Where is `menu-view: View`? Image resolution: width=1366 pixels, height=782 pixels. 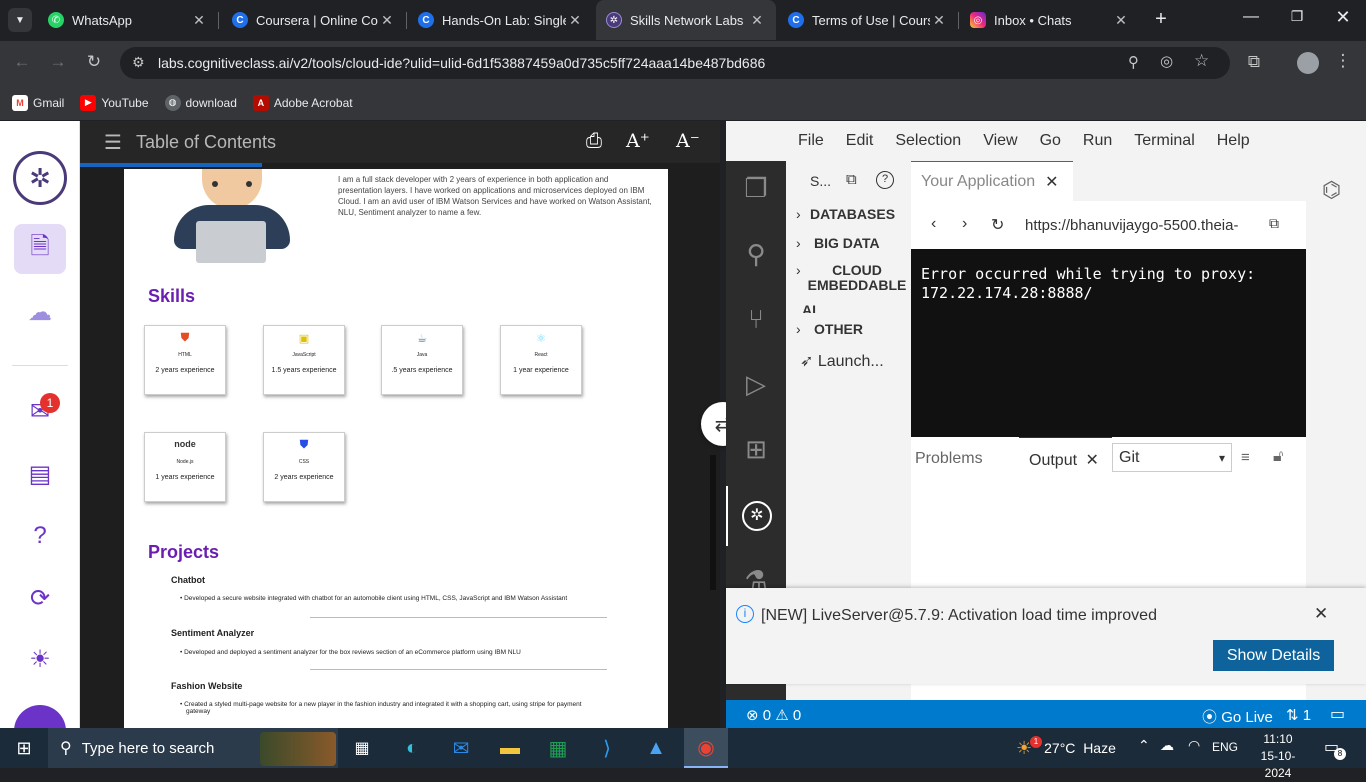
menu-view: View is located at coordinates (1000, 141).